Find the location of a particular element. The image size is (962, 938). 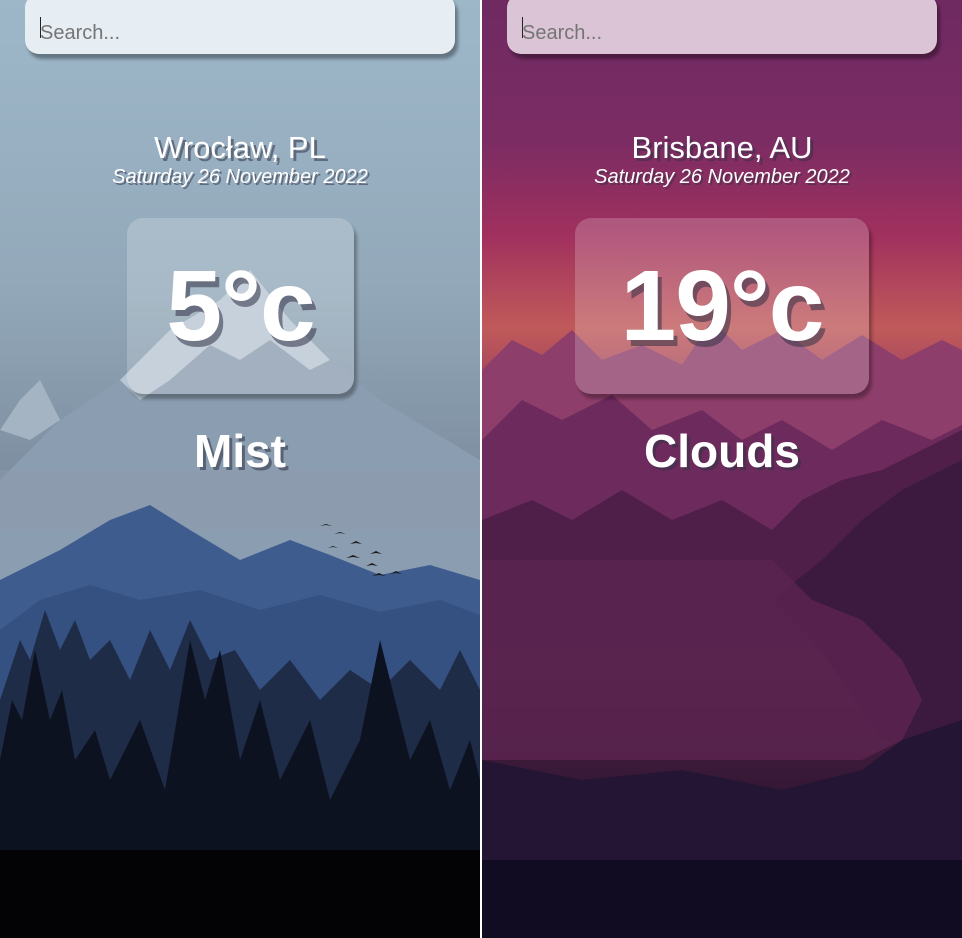

location-label: Brisbane, AU is located at coordinates (722, 147).